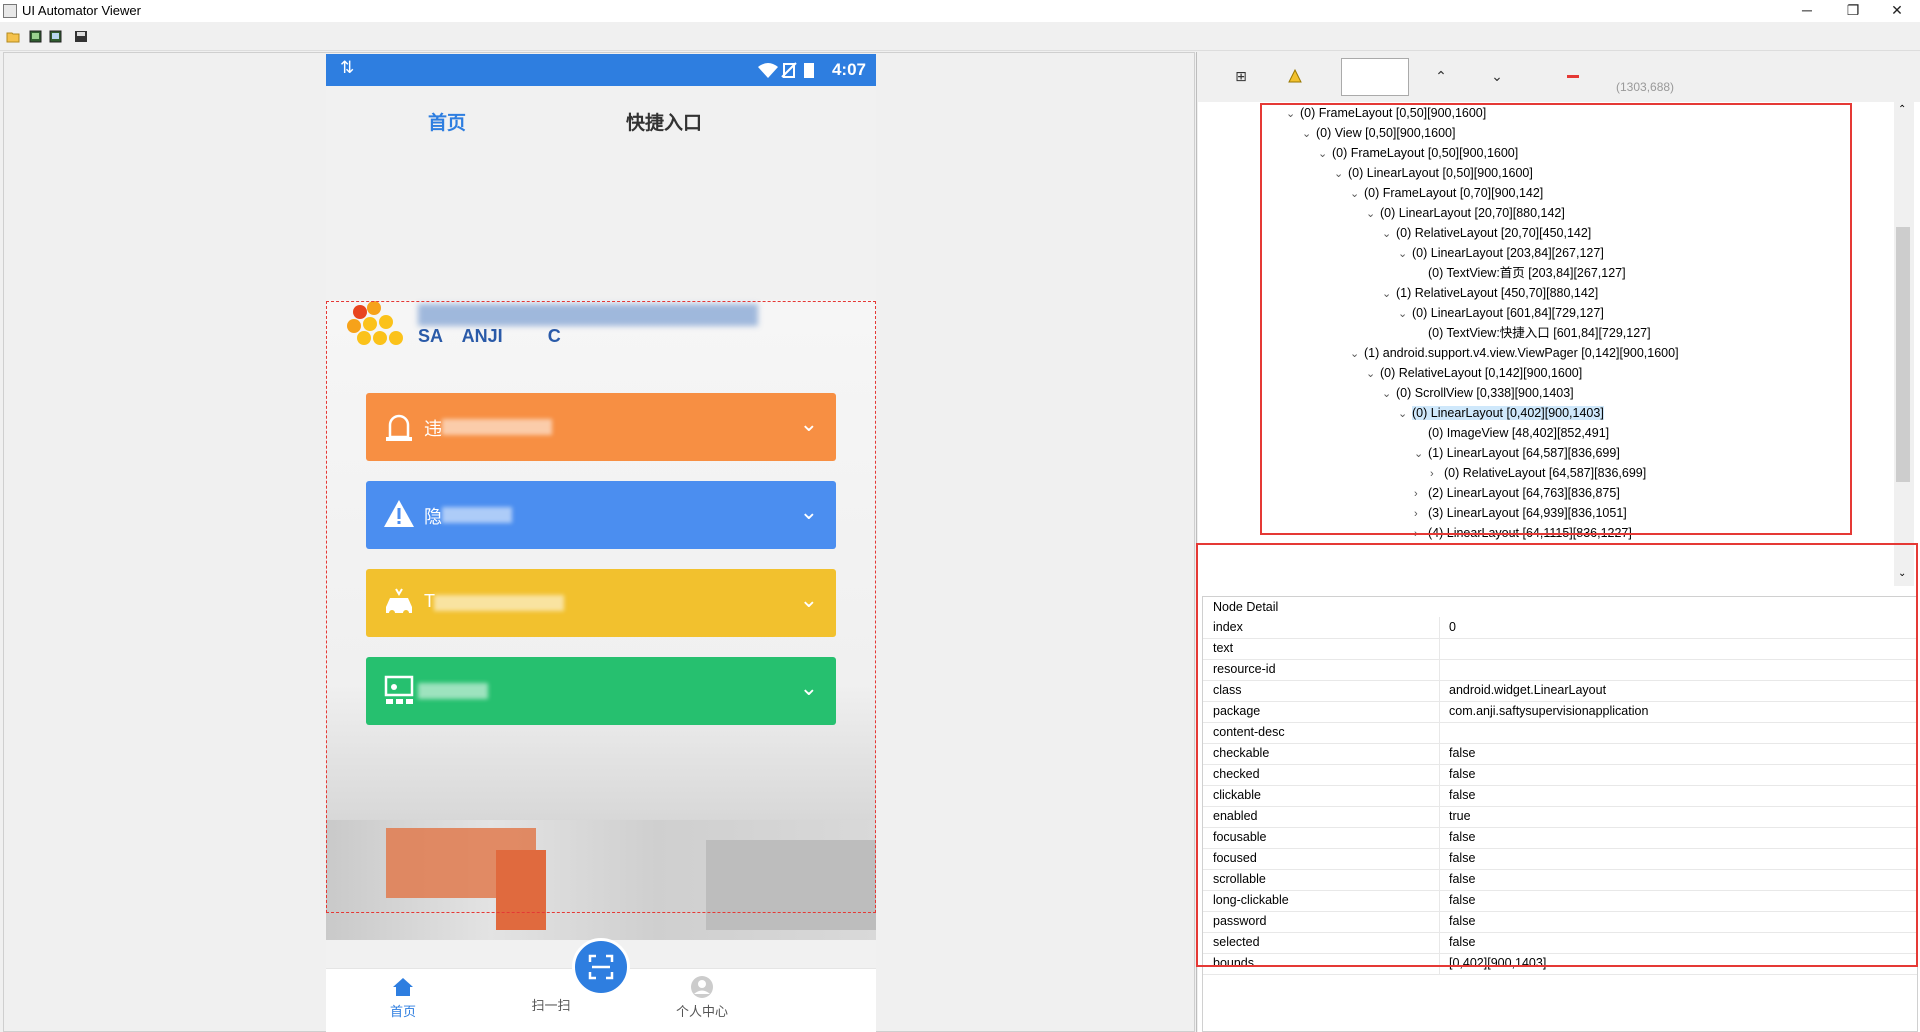 The height and width of the screenshot is (1032, 1920). Describe the element at coordinates (1241, 76) in the screenshot. I see `expand-all-icon: ⊞` at that location.